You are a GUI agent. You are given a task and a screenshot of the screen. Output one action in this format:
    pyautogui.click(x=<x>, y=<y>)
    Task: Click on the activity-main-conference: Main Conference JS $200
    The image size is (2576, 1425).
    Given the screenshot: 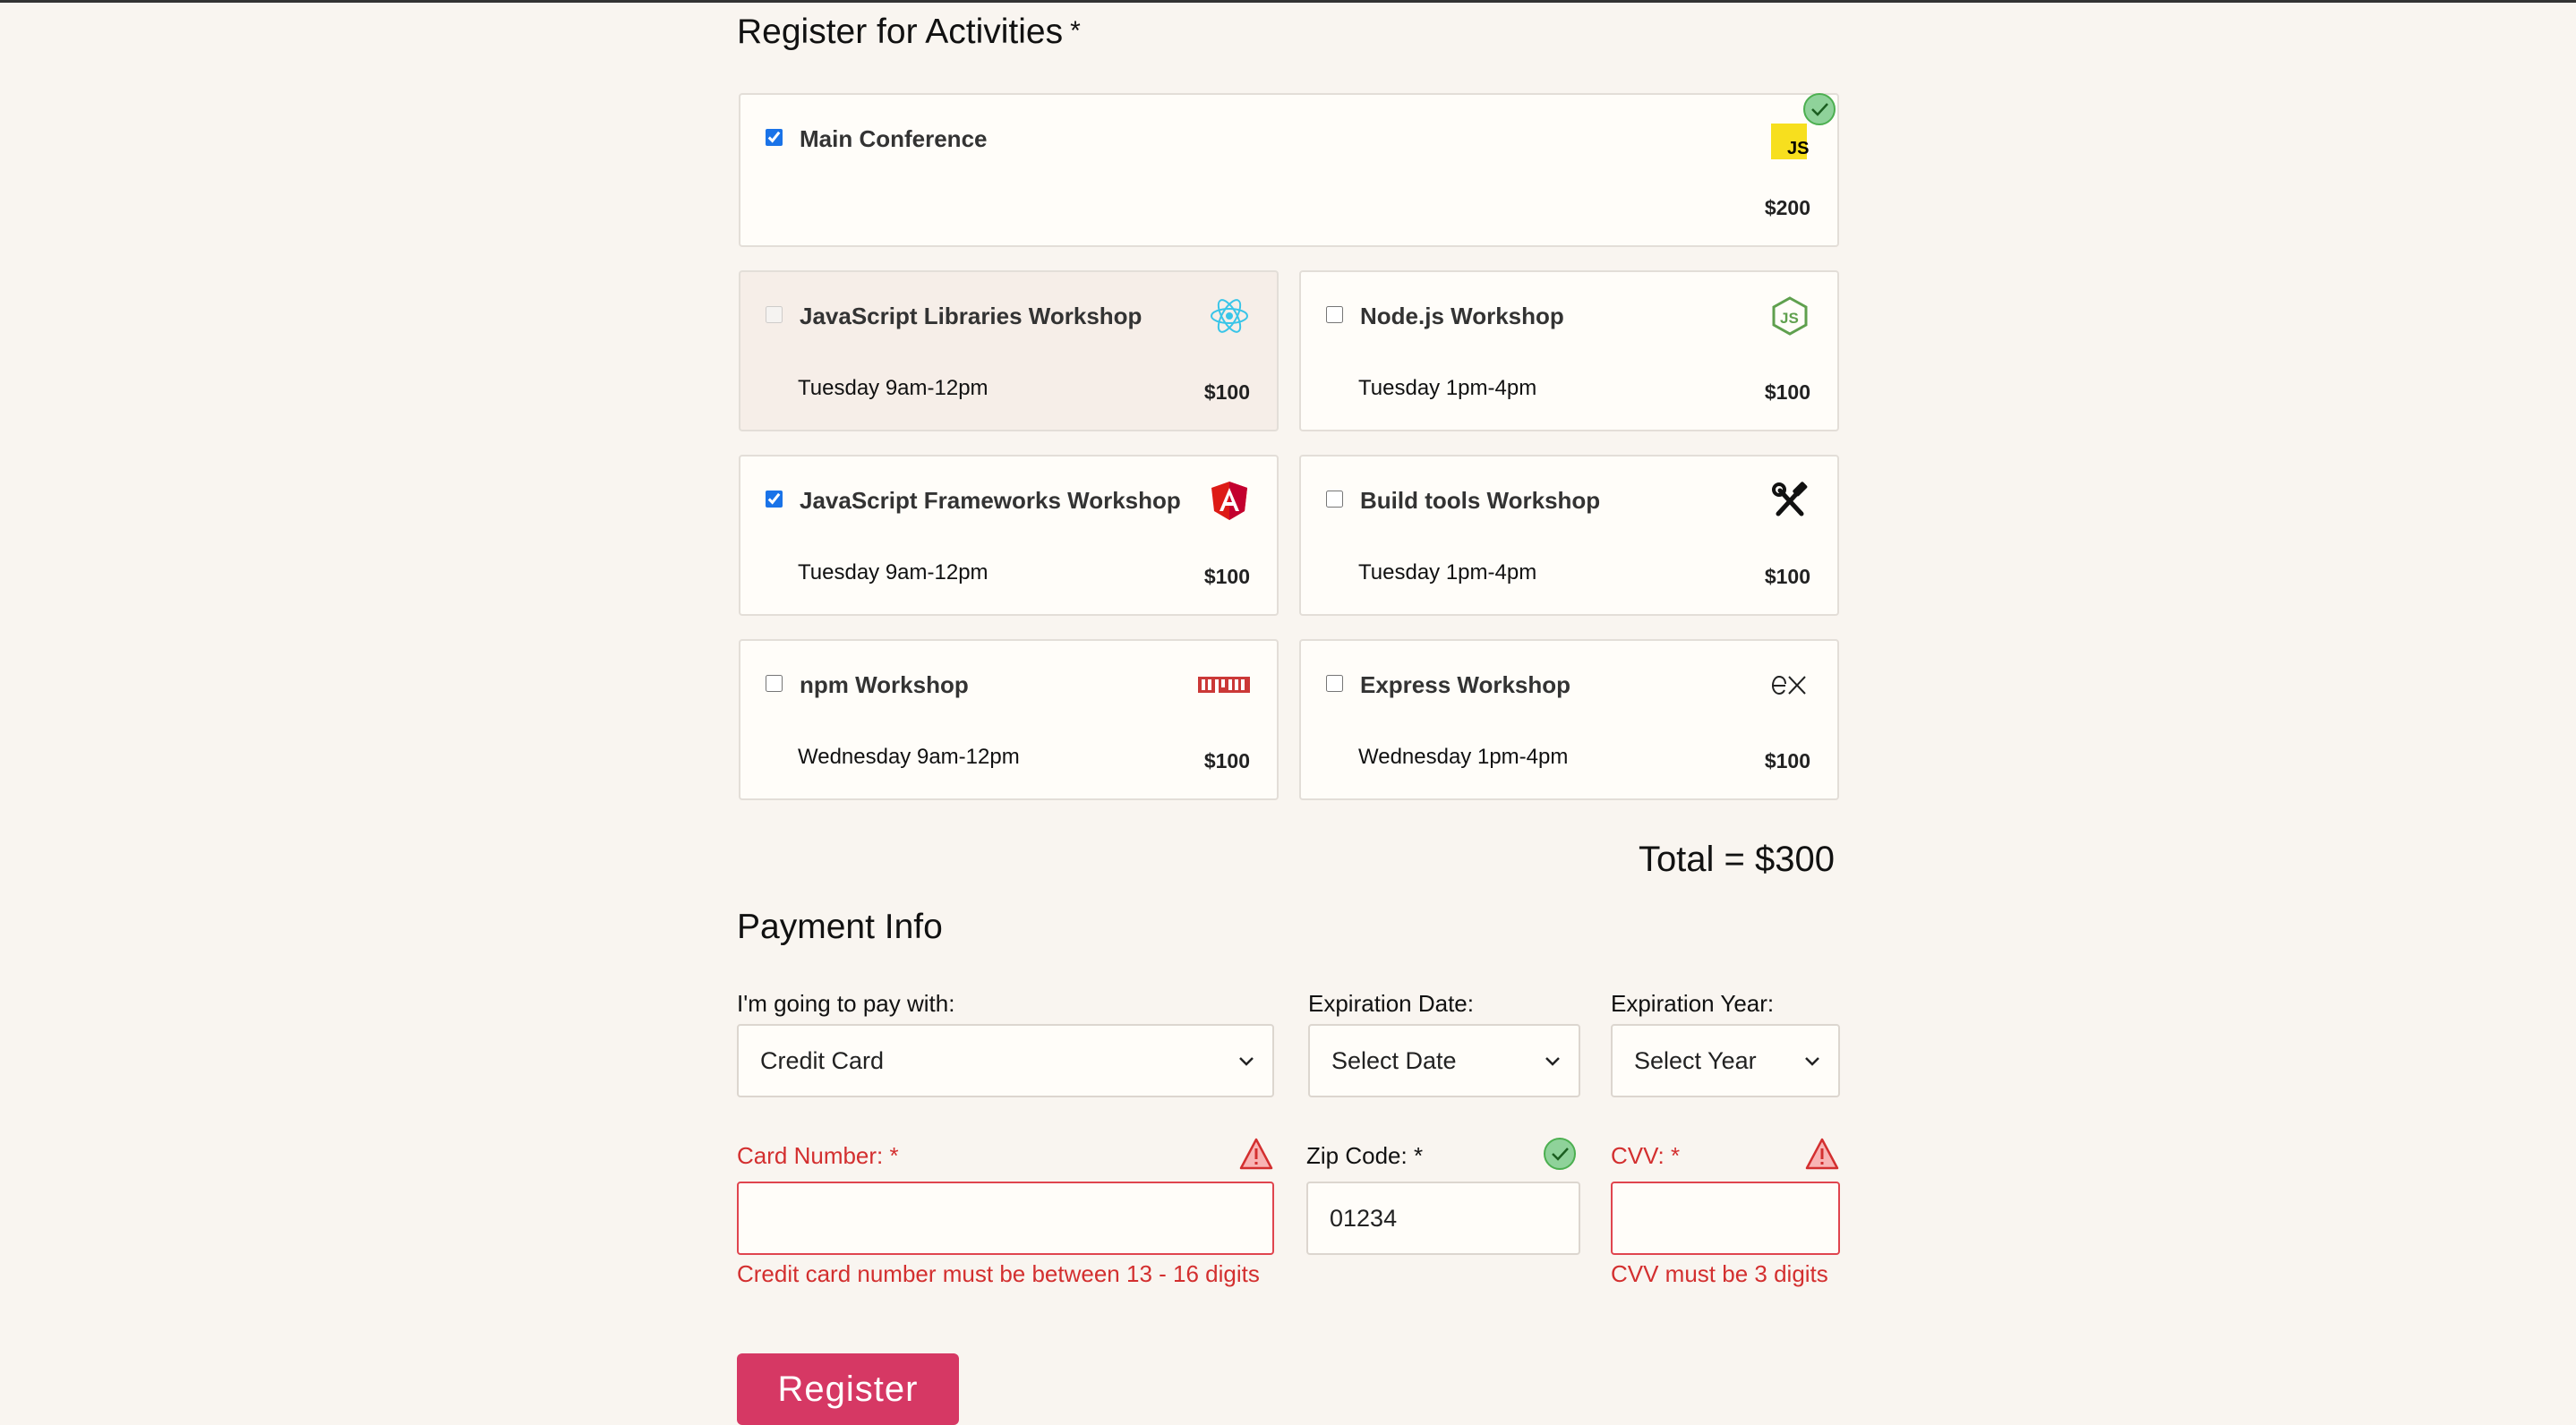 What is the action you would take?
    pyautogui.click(x=1289, y=170)
    